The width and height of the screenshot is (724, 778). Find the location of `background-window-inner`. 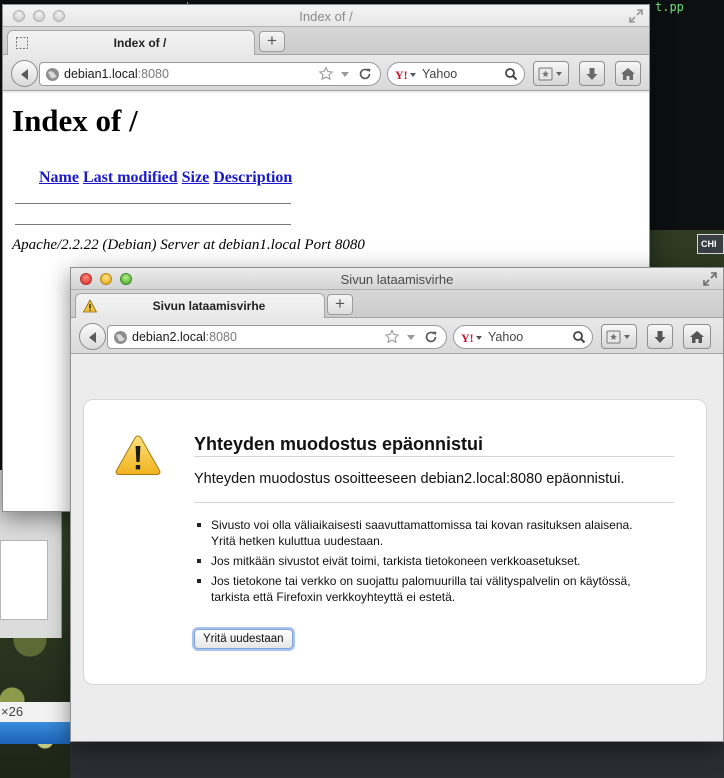

background-window-inner is located at coordinates (24, 580).